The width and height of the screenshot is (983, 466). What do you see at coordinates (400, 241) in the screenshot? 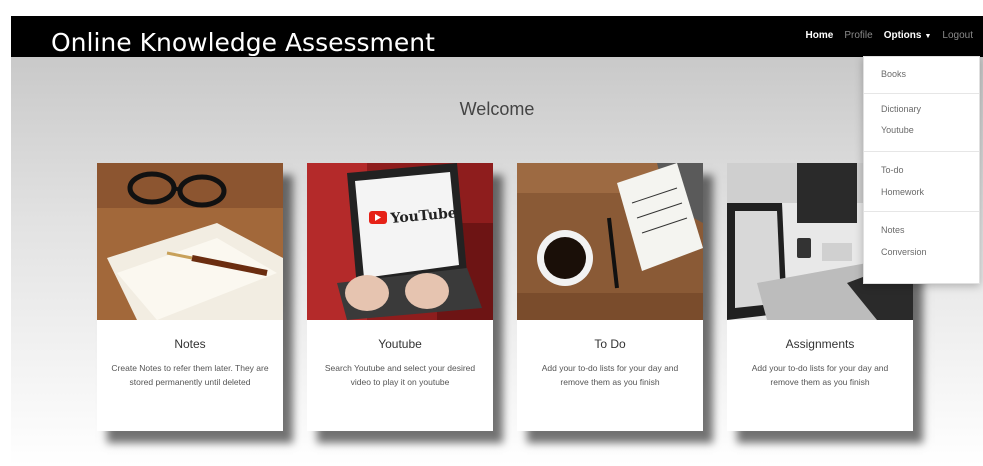
I see `youtube-image: YouTube` at bounding box center [400, 241].